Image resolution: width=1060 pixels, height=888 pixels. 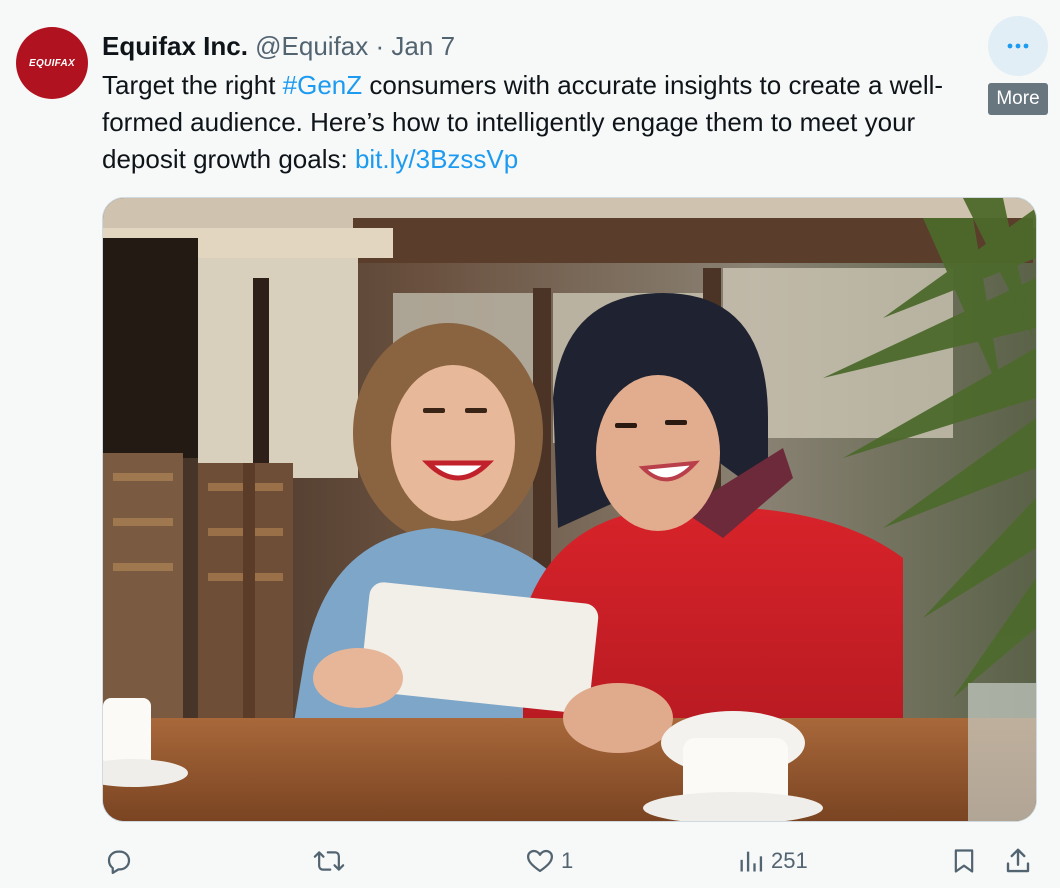 What do you see at coordinates (323, 85) in the screenshot?
I see `hashtag-link: #GenZ` at bounding box center [323, 85].